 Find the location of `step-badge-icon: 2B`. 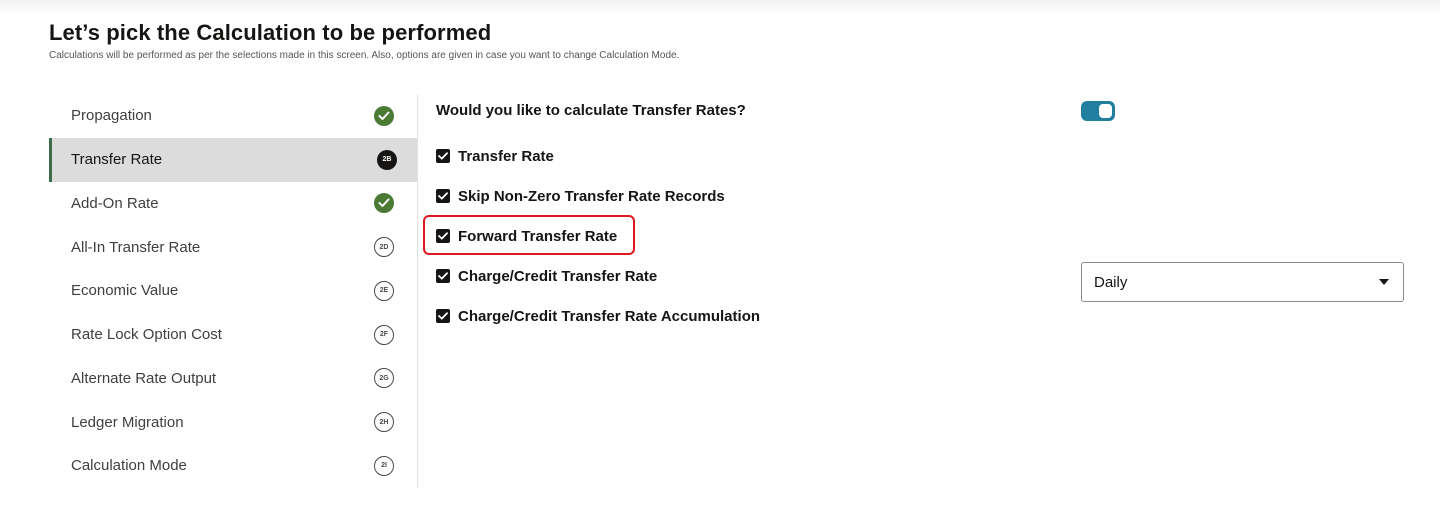

step-badge-icon: 2B is located at coordinates (387, 159).